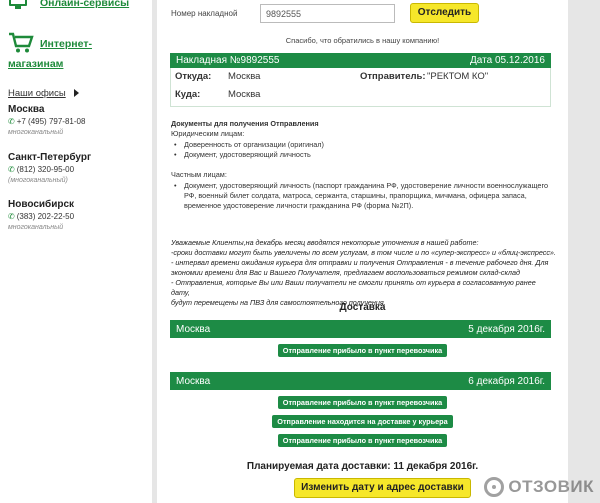  Describe the element at coordinates (245, 123) in the screenshot. I see `documents-title: Документы для получения Отправления` at that location.